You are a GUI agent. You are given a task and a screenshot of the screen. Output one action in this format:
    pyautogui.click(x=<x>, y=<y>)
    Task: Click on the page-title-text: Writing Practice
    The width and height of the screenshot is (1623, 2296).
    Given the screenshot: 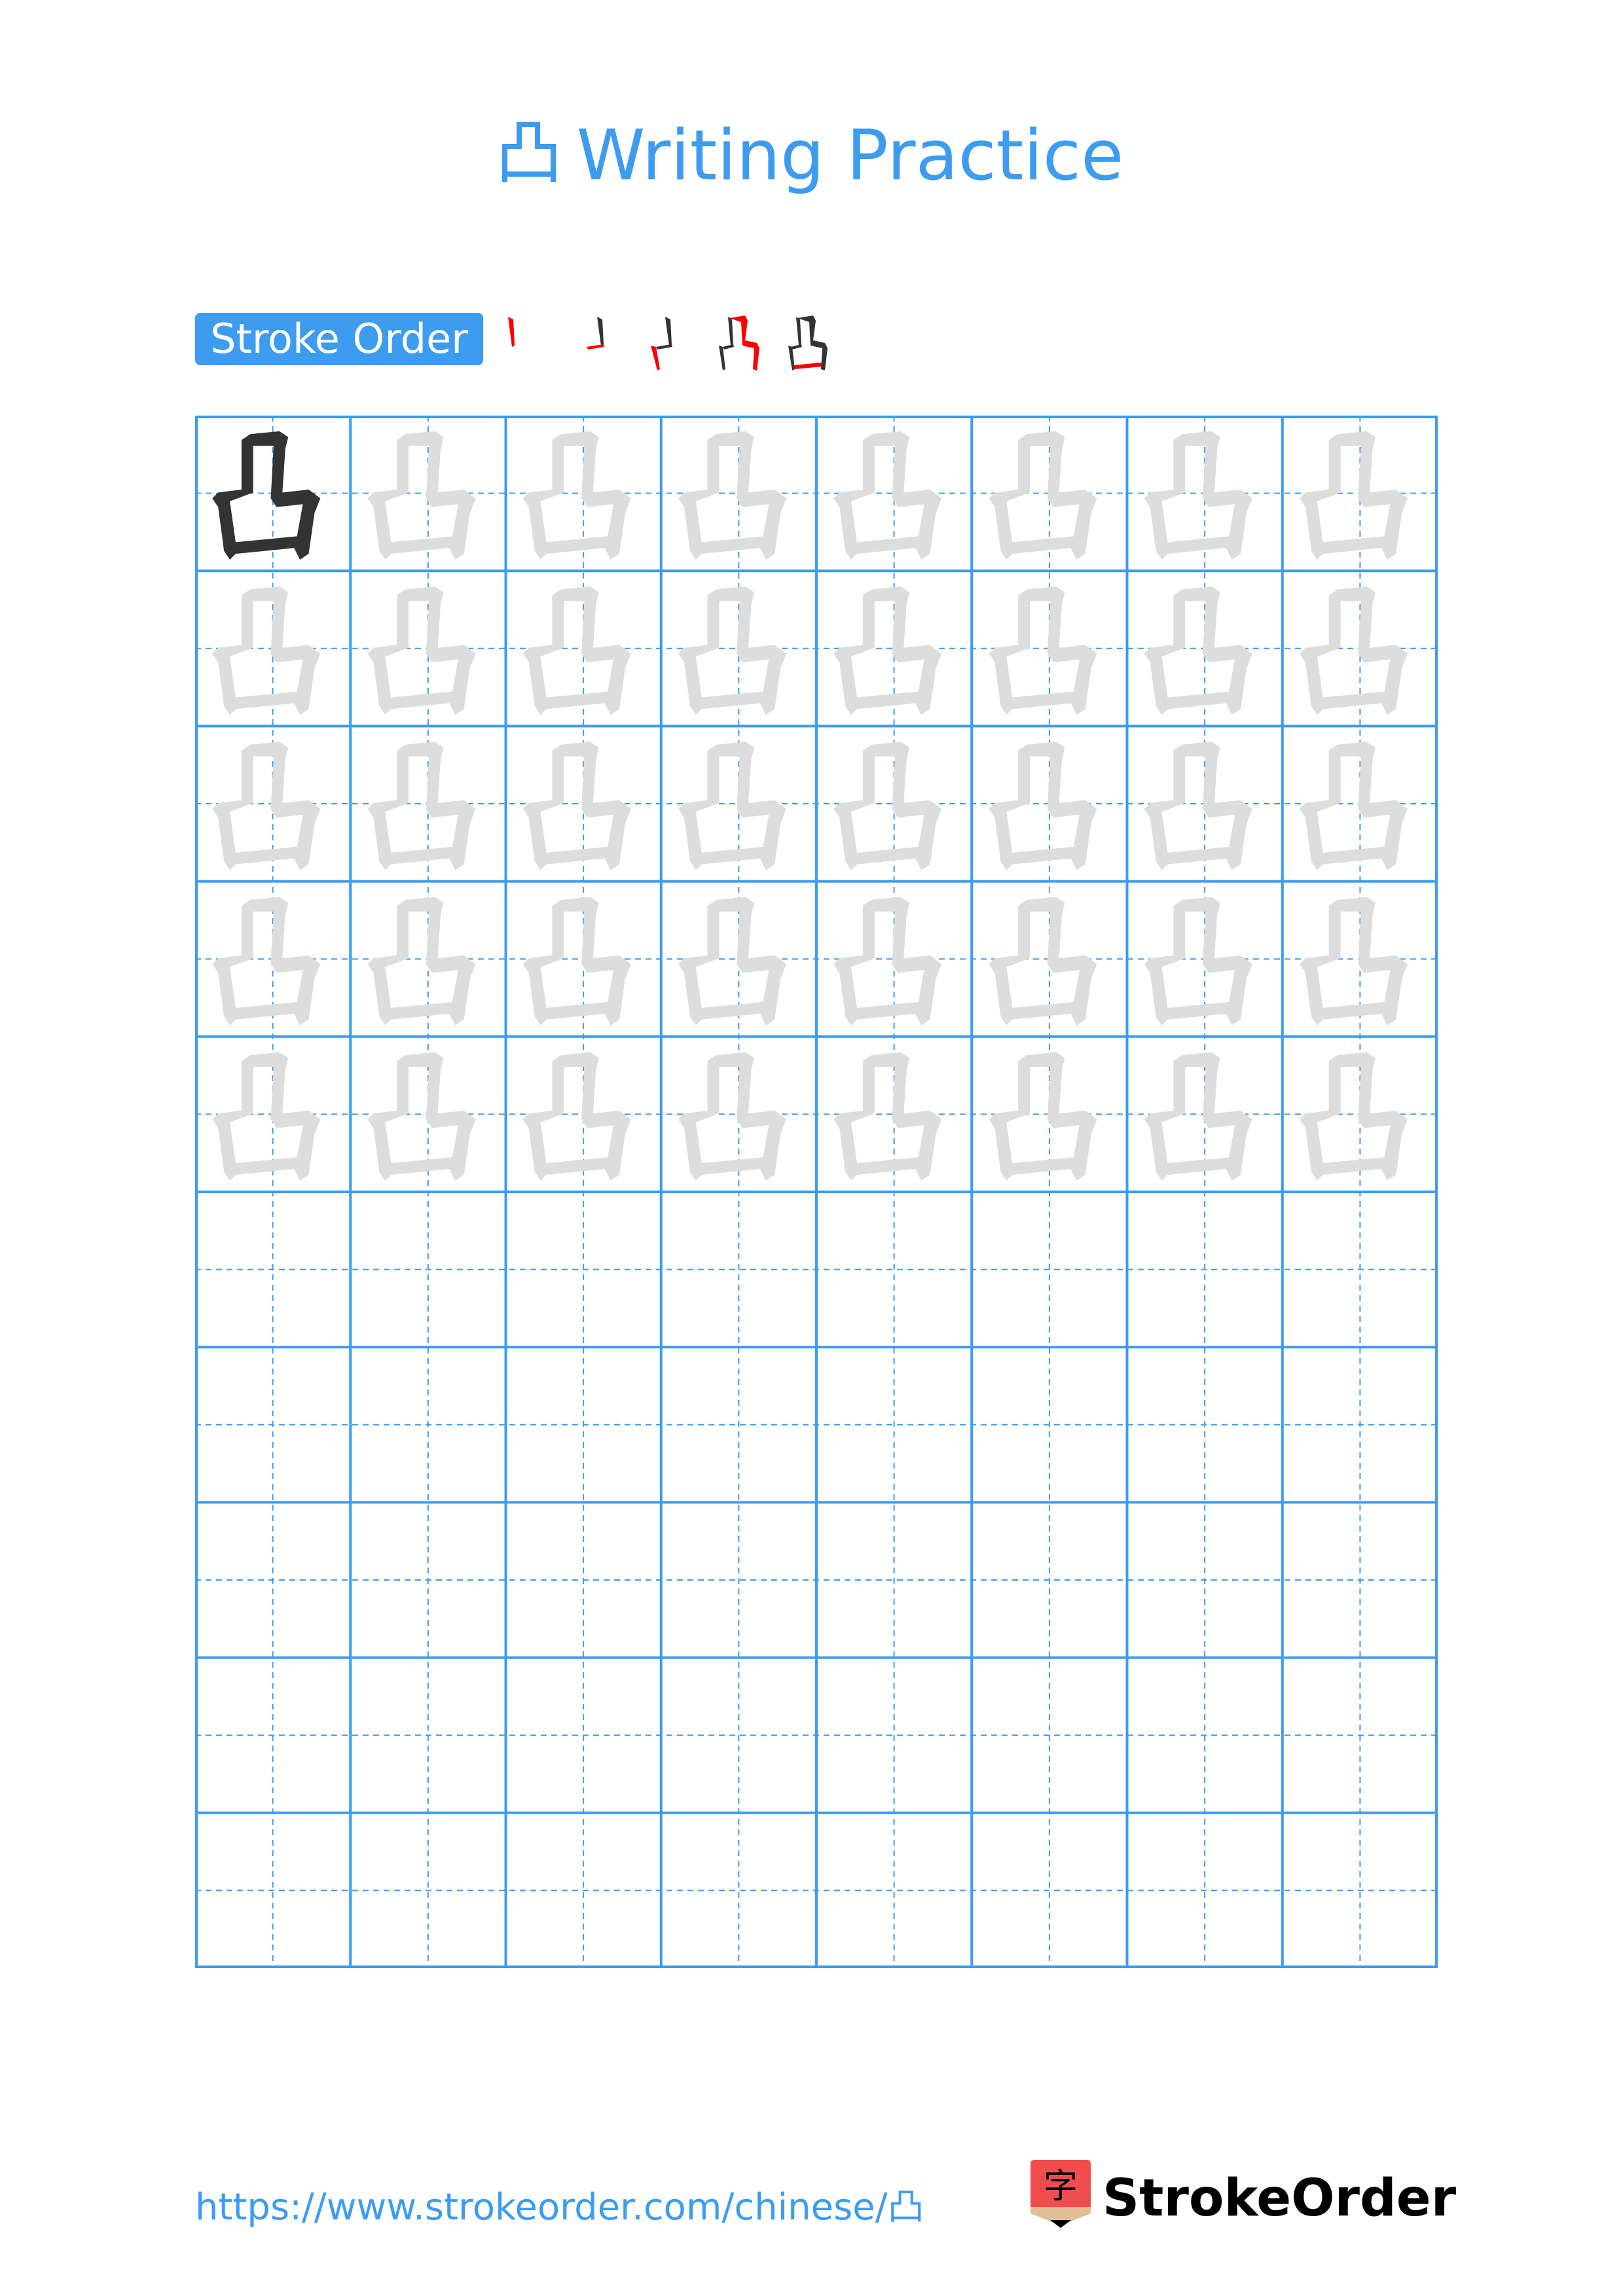 What is the action you would take?
    pyautogui.click(x=850, y=155)
    